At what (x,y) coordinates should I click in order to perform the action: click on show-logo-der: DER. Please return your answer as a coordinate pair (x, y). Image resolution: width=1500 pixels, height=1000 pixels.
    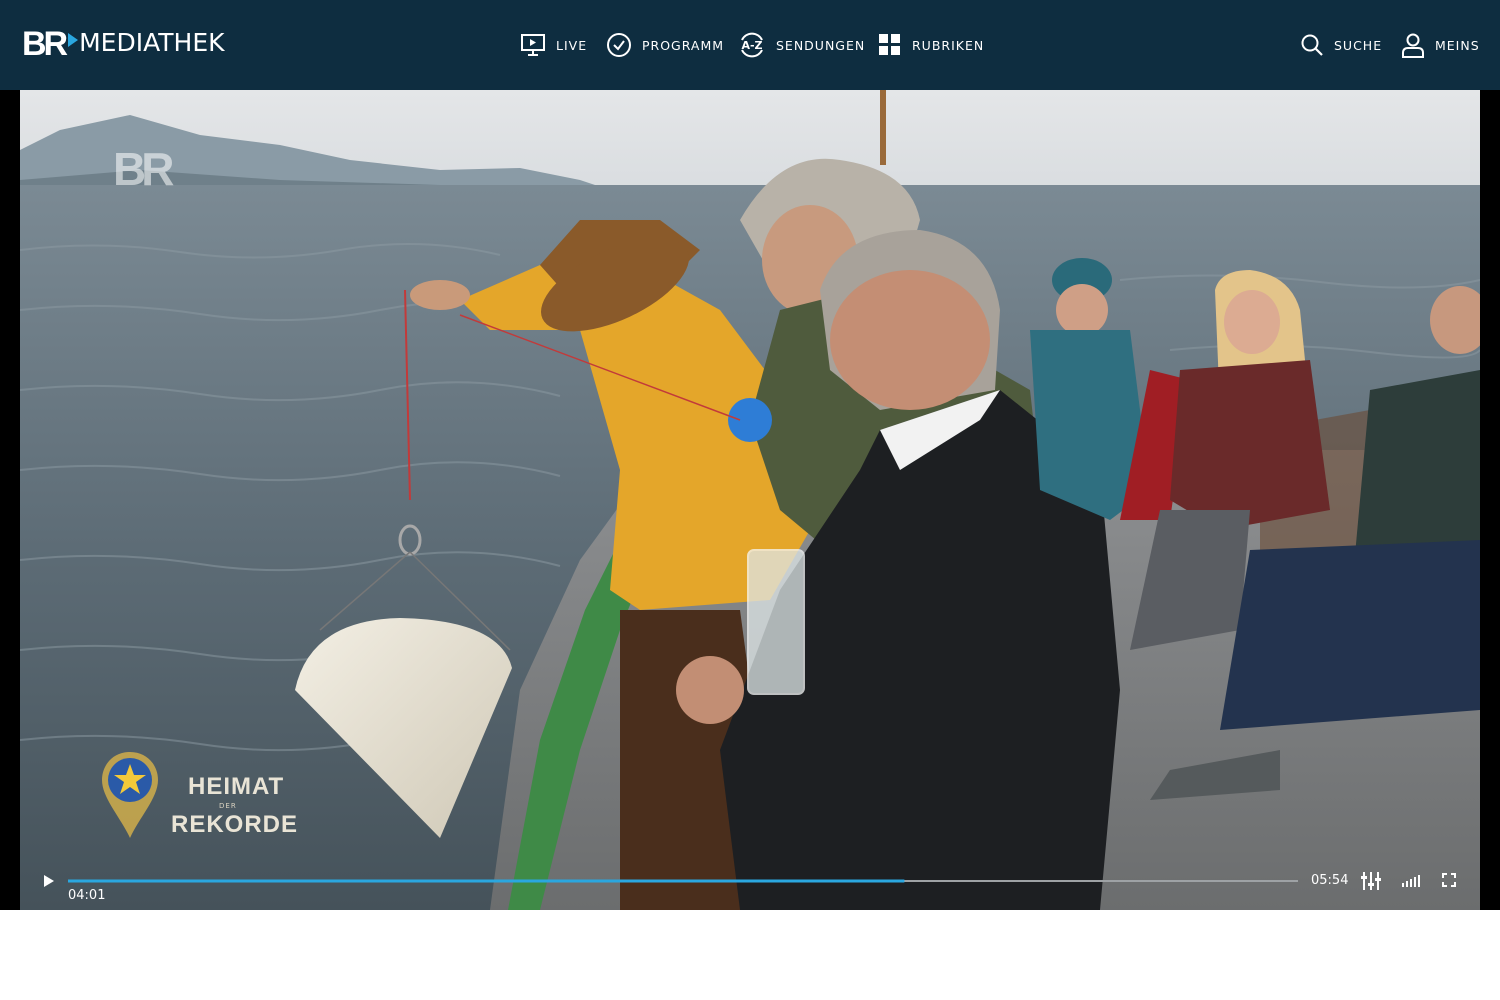
    Looking at the image, I should click on (228, 806).